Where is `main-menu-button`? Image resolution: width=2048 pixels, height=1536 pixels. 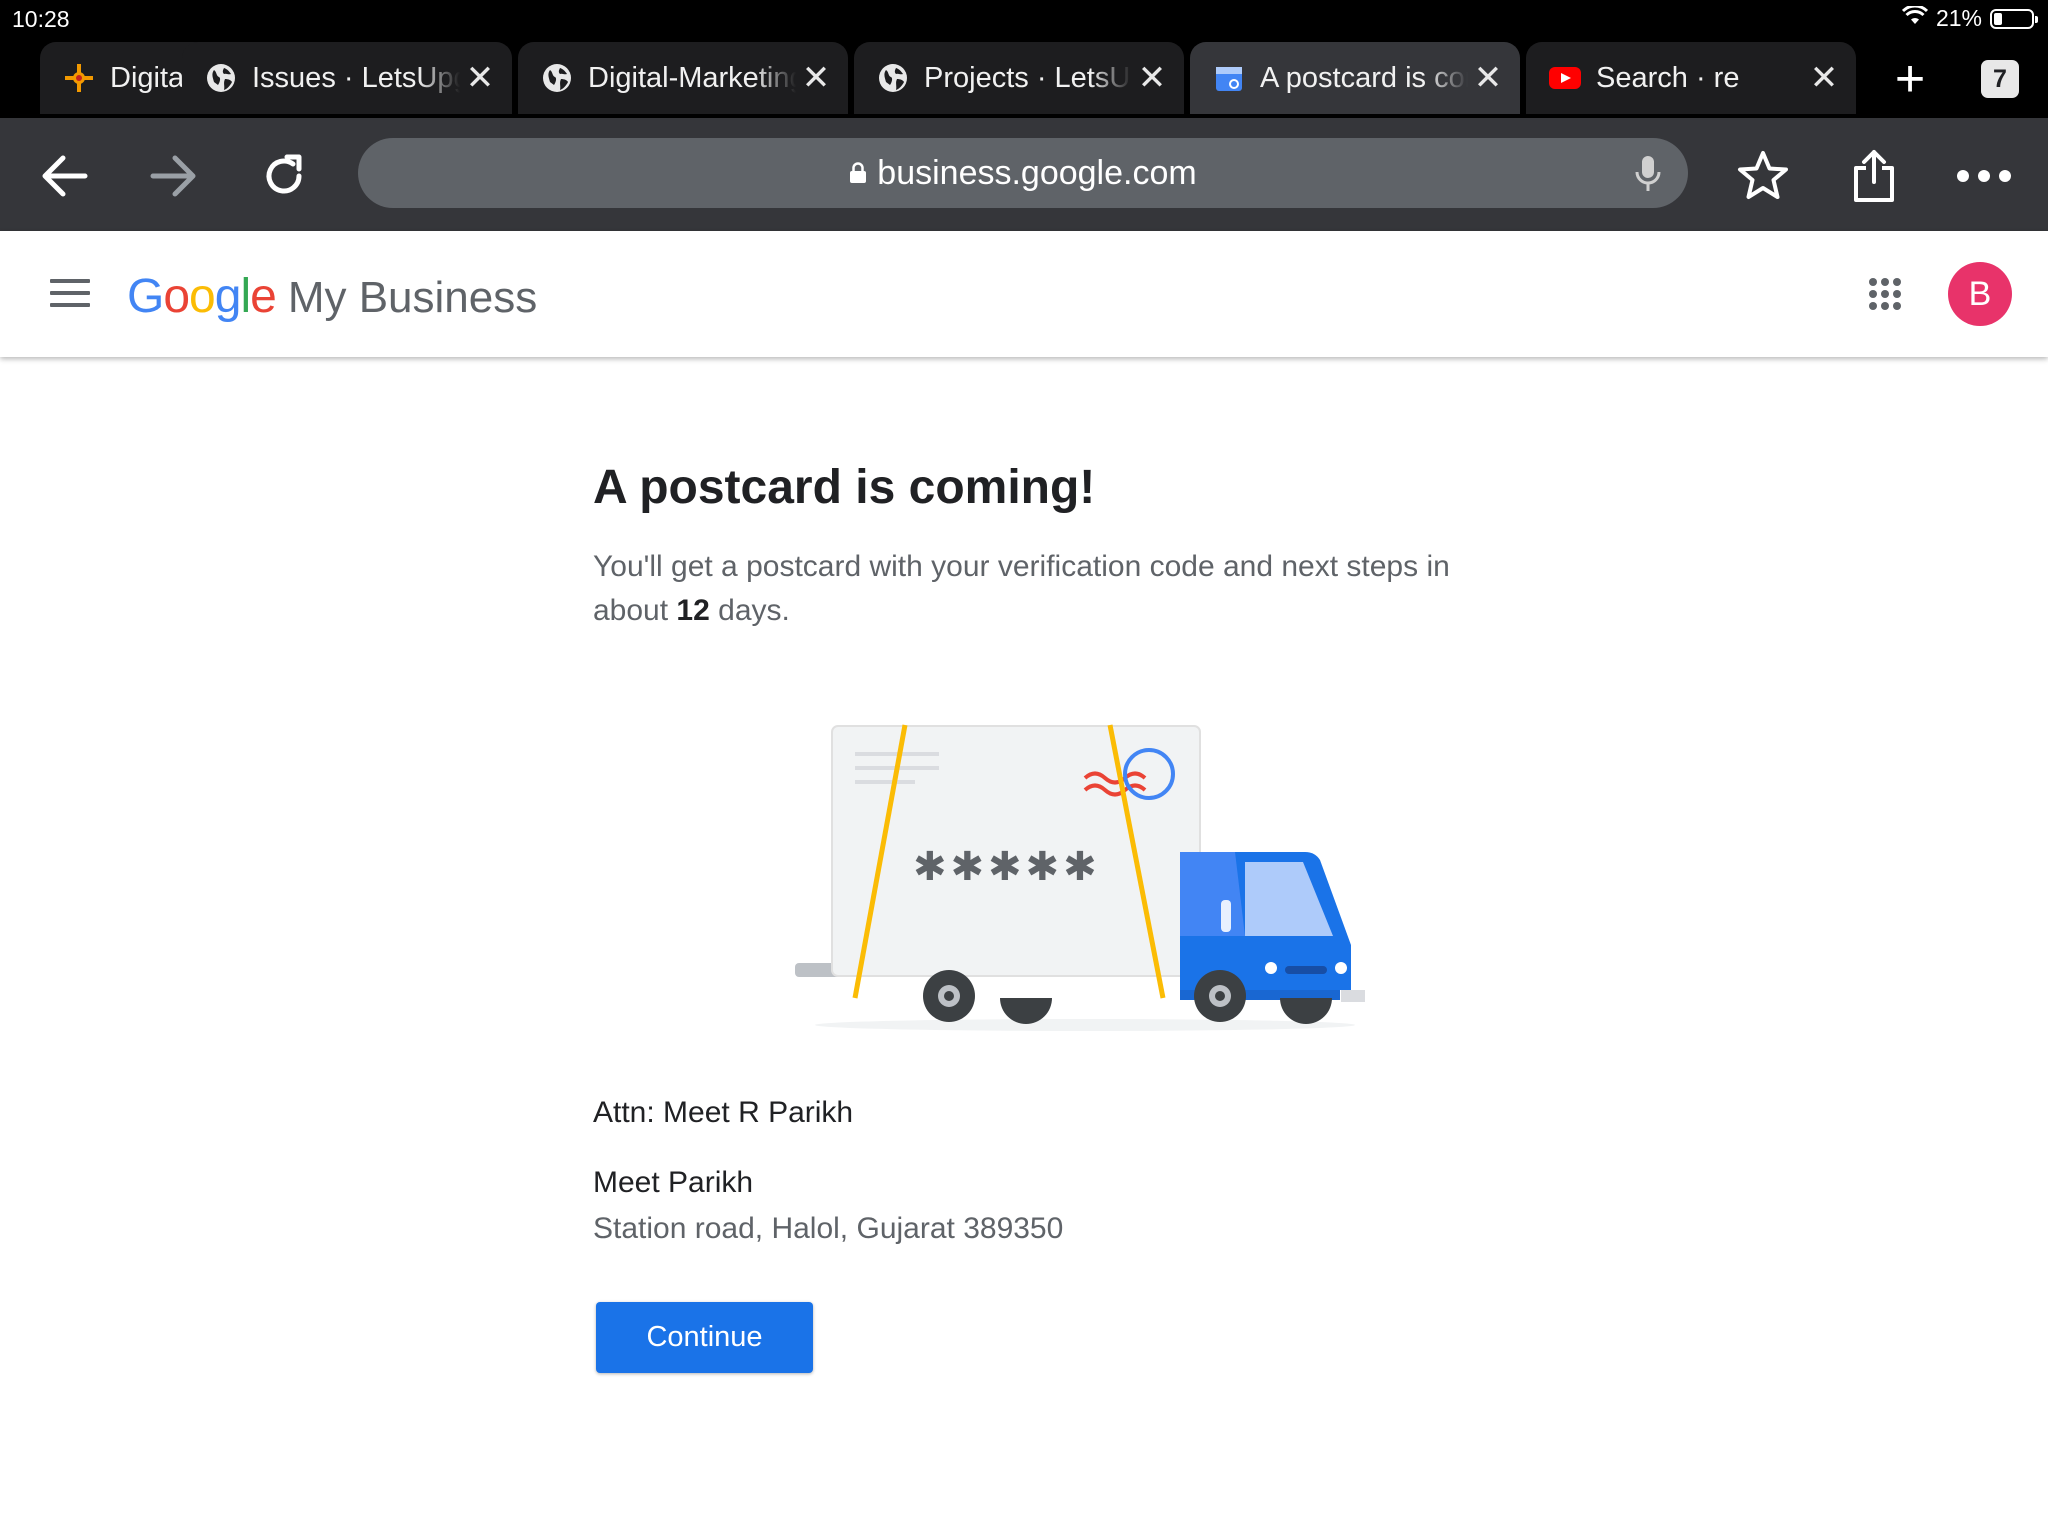 main-menu-button is located at coordinates (70, 294).